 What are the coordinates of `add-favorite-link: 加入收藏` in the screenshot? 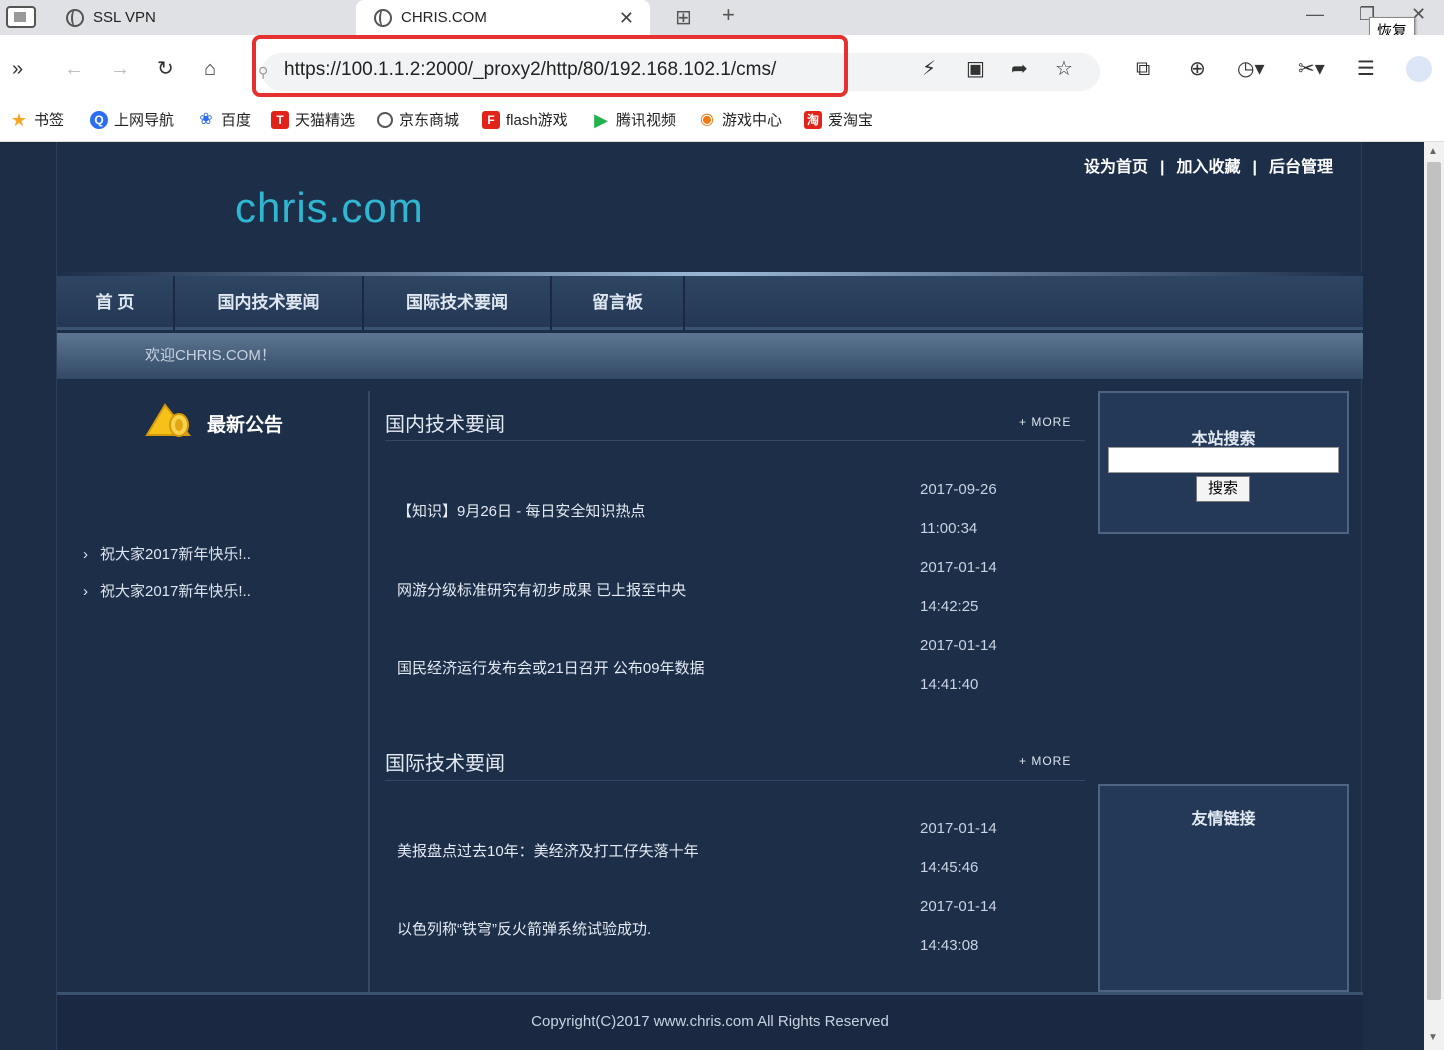 It's located at (1208, 167).